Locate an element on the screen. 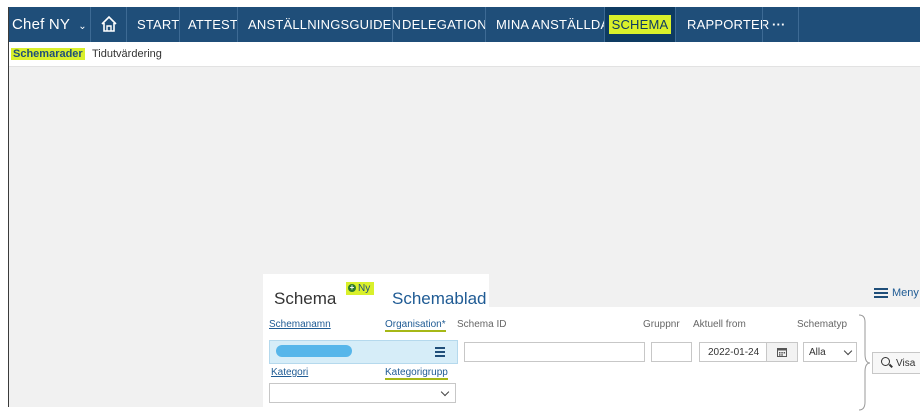 The width and height of the screenshot is (920, 414). window-border is located at coordinates (8, 207).